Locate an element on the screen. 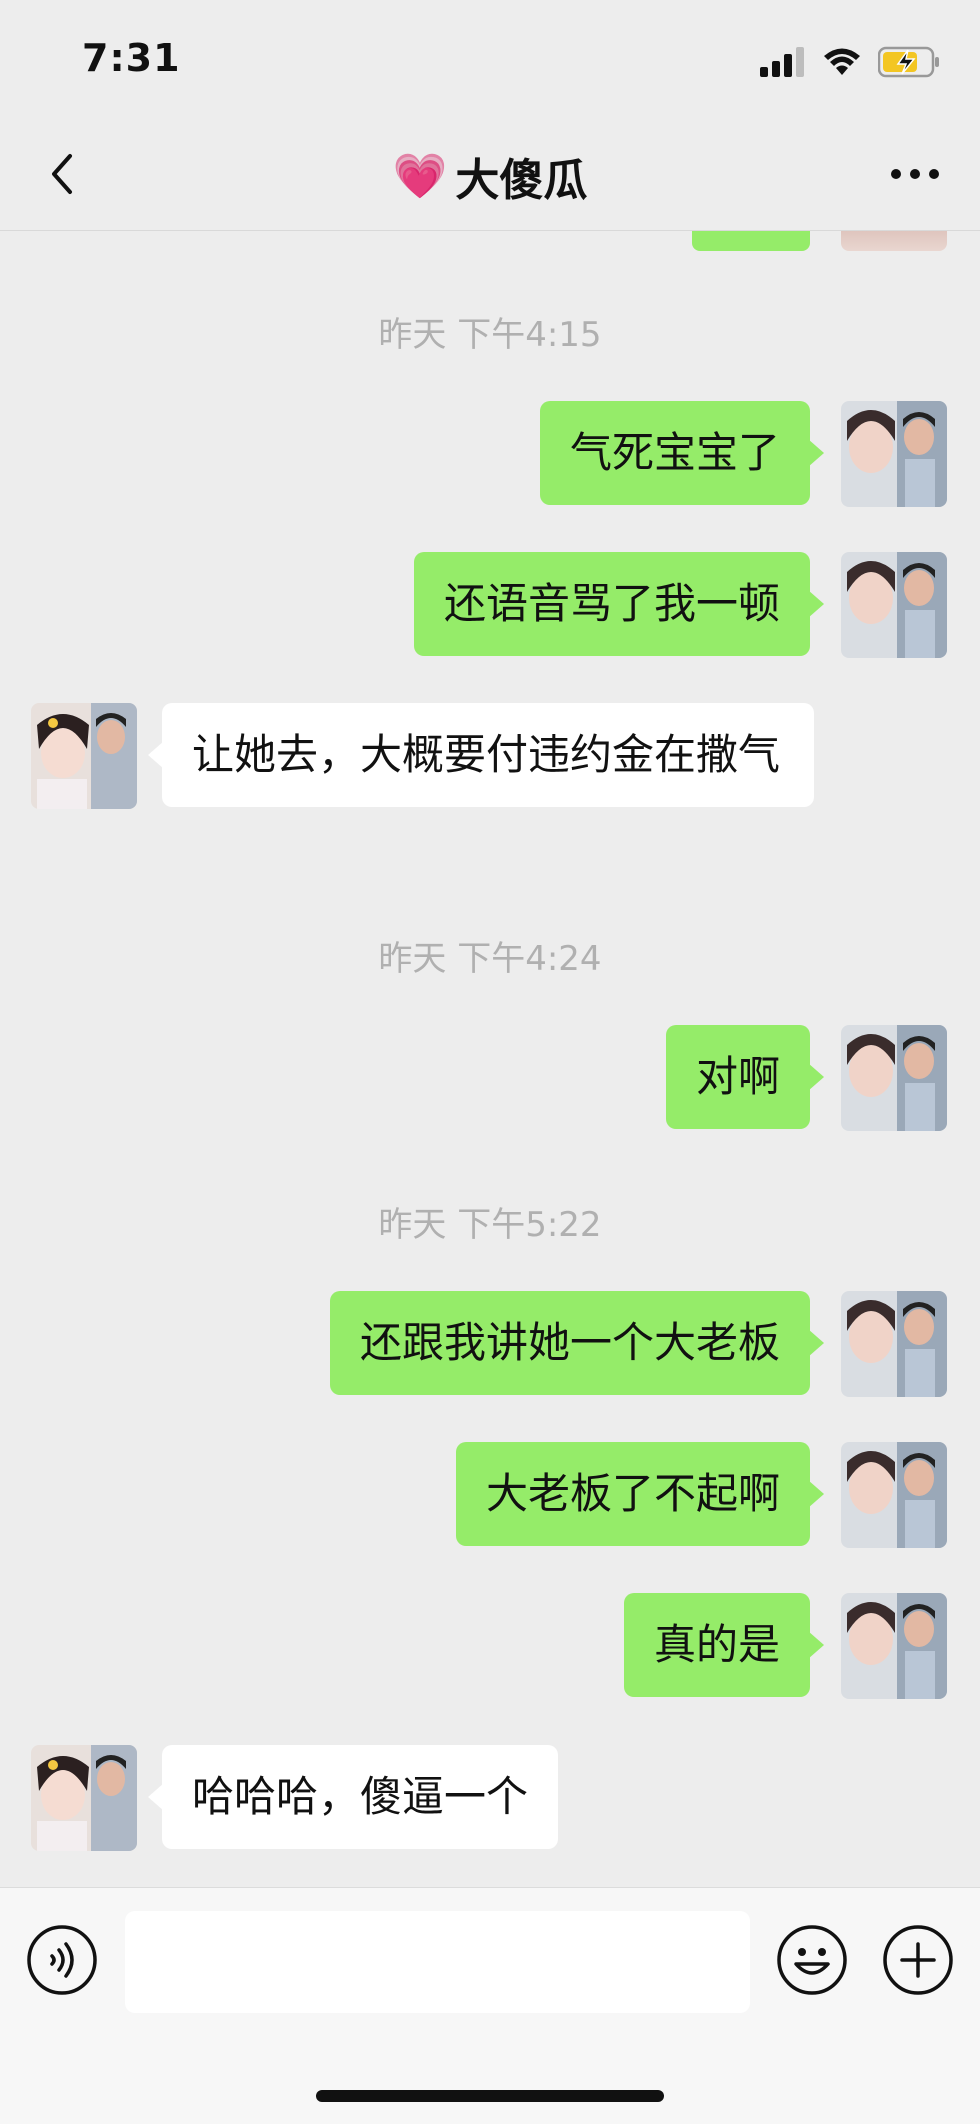 This screenshot has width=980, height=2124. voice-icon is located at coordinates (62, 1960).